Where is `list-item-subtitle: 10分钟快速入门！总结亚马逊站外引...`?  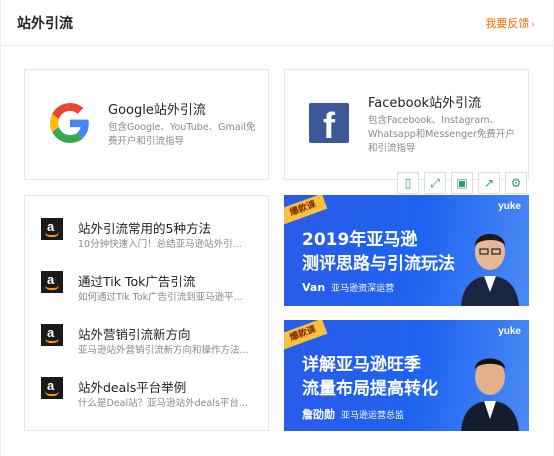
list-item-subtitle: 10分钟快速入门！总结亚马逊站外引... is located at coordinates (160, 244).